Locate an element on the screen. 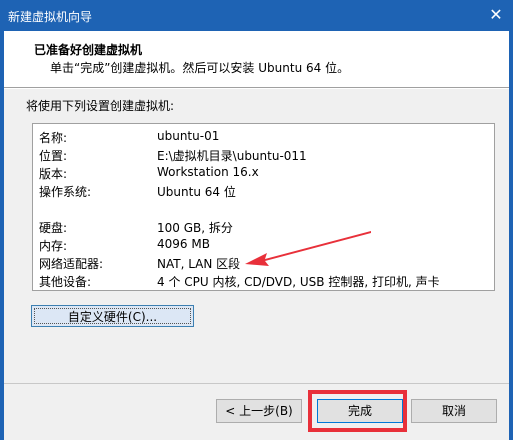 This screenshot has width=513, height=440. summary-key: 操作系统: is located at coordinates (65, 192).